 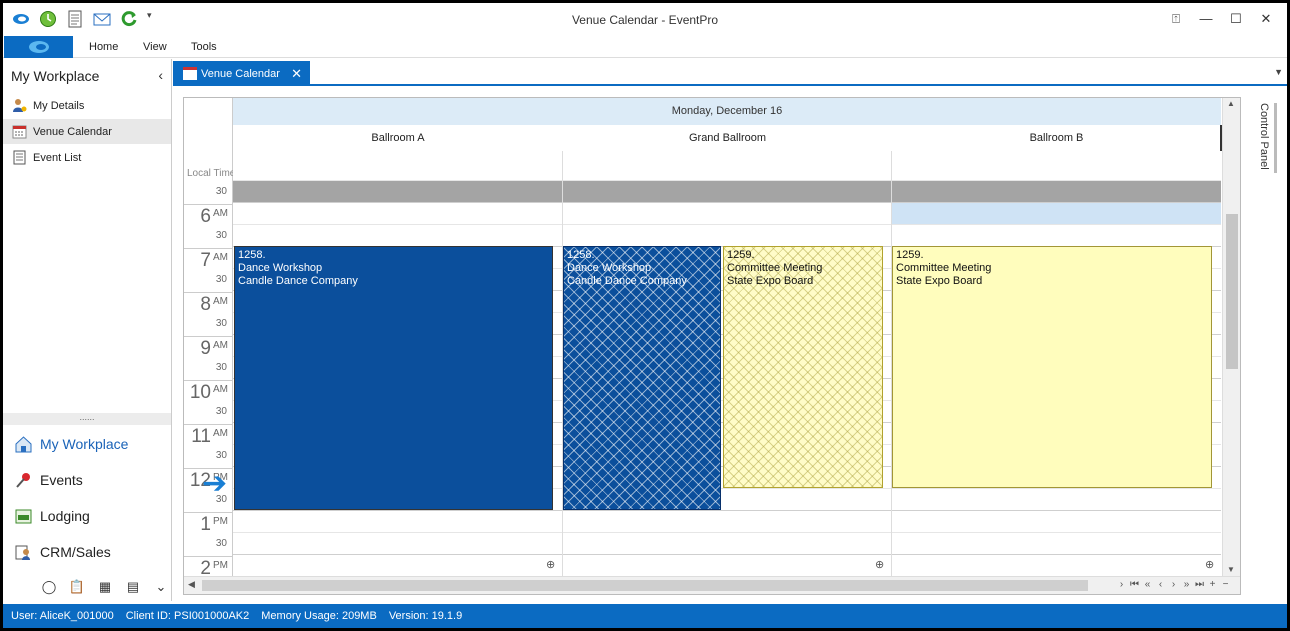 I want to click on increase-resources-icon: +, so click(x=1212, y=584).